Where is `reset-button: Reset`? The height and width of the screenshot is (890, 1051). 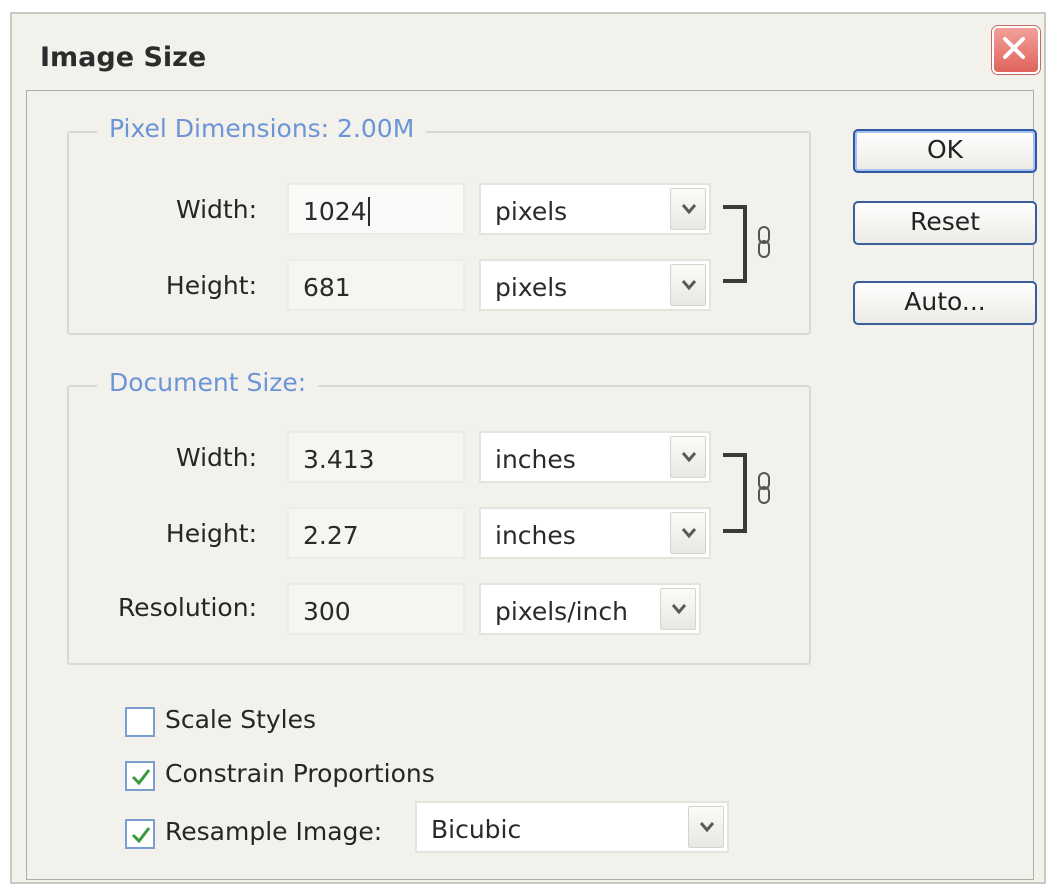 reset-button: Reset is located at coordinates (945, 223).